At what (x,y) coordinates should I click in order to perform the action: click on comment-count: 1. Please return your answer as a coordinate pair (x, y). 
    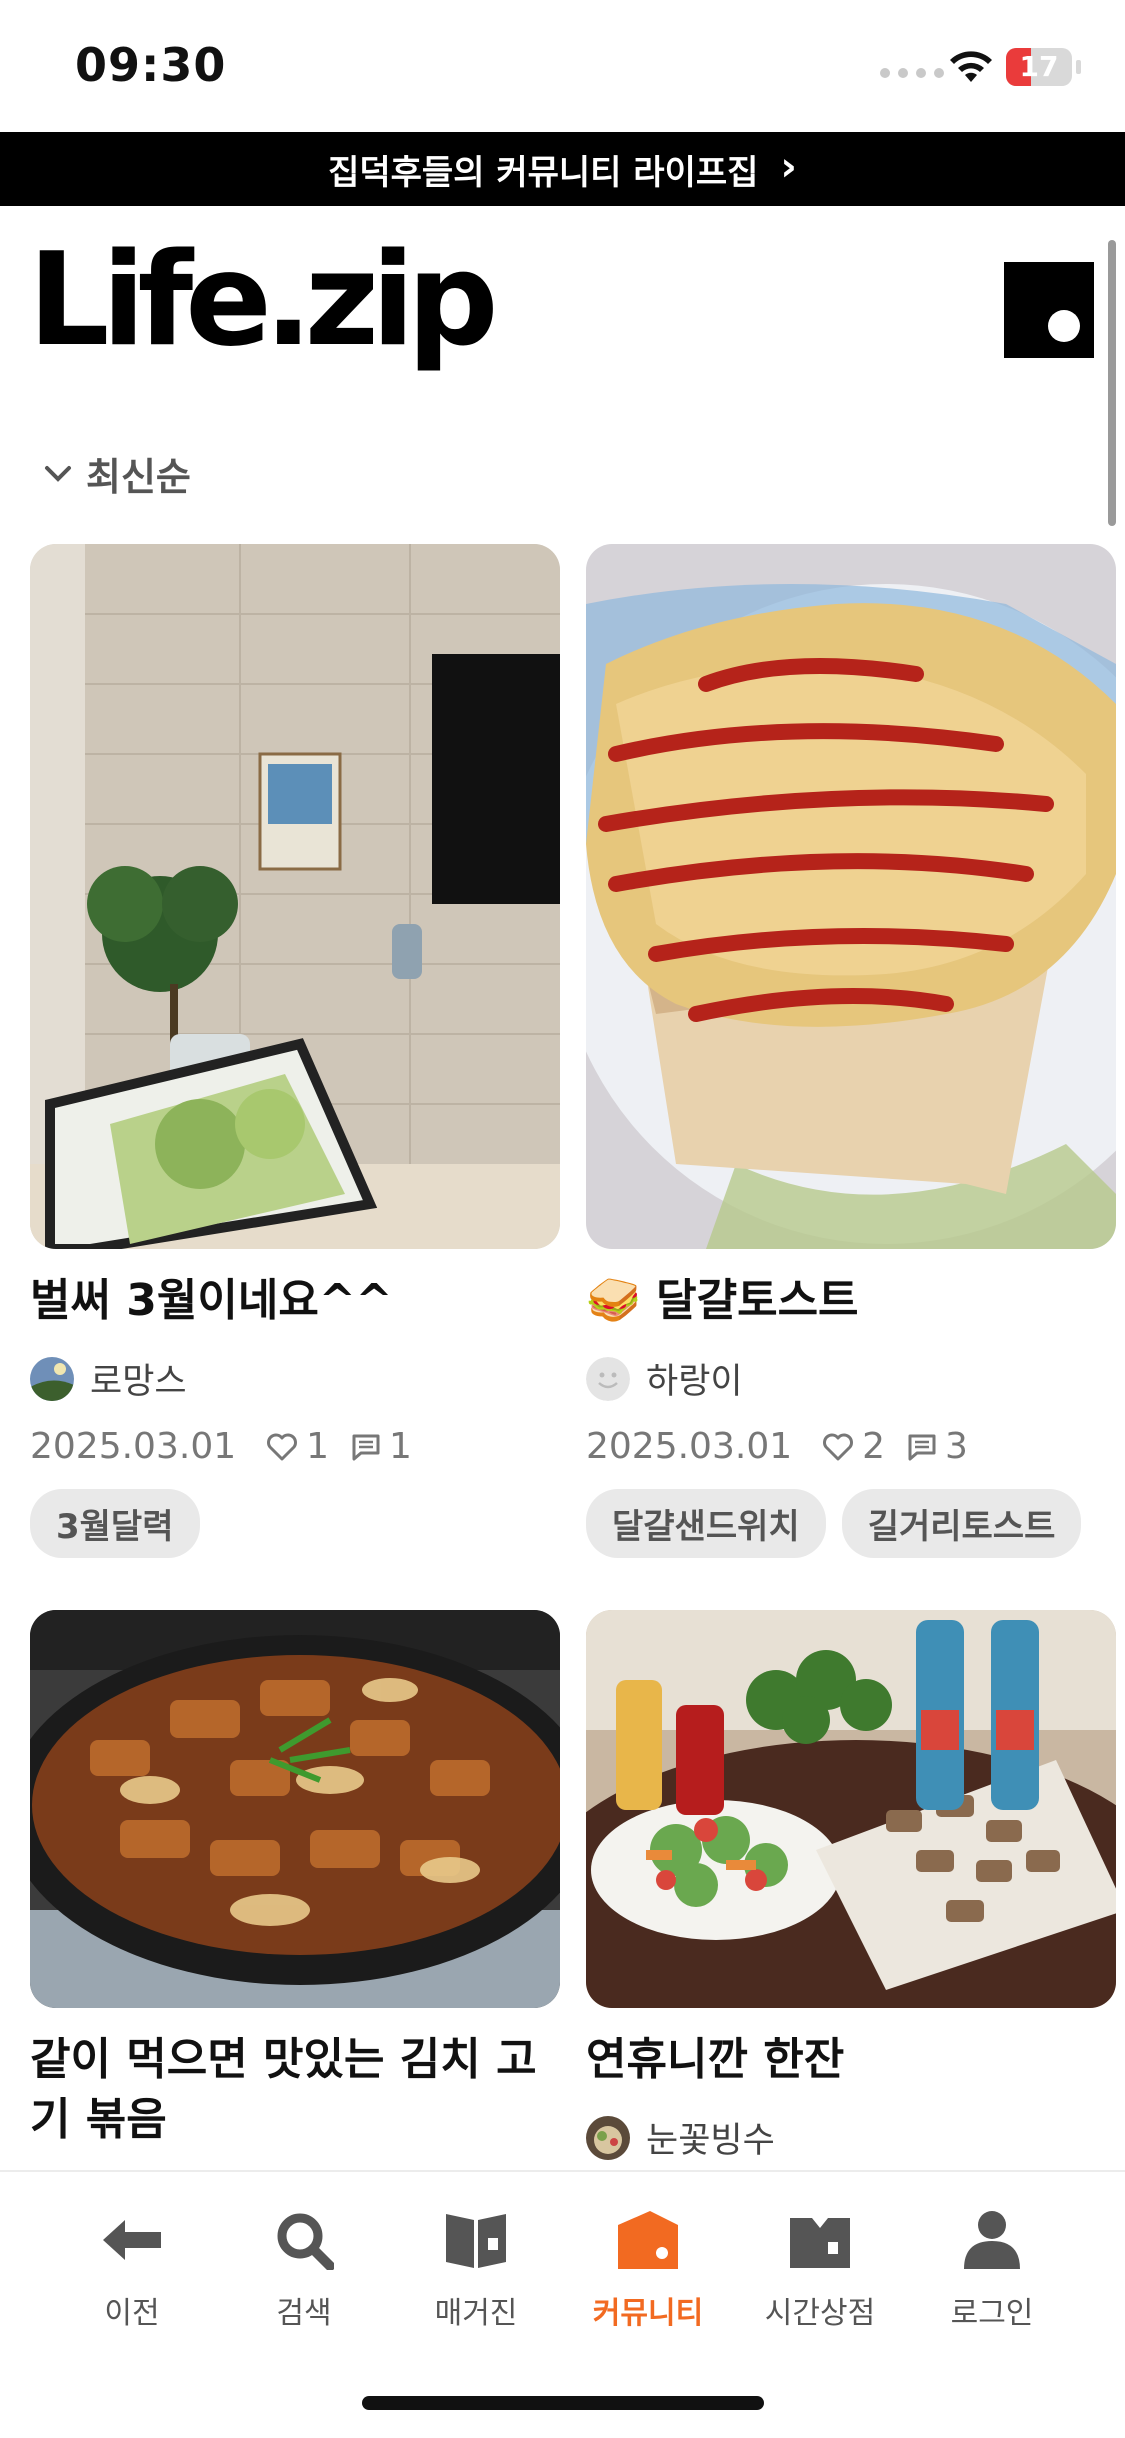
    Looking at the image, I should click on (381, 1446).